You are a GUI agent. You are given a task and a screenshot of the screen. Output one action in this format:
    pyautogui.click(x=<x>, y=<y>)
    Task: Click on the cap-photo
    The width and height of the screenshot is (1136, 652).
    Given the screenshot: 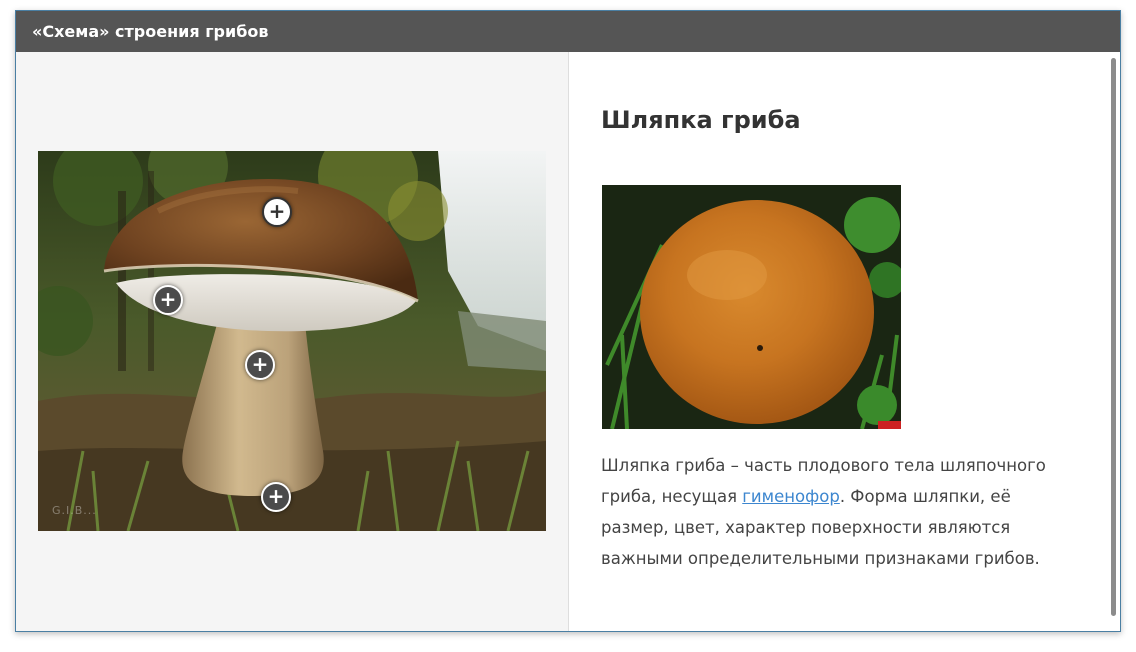 What is the action you would take?
    pyautogui.click(x=751, y=307)
    